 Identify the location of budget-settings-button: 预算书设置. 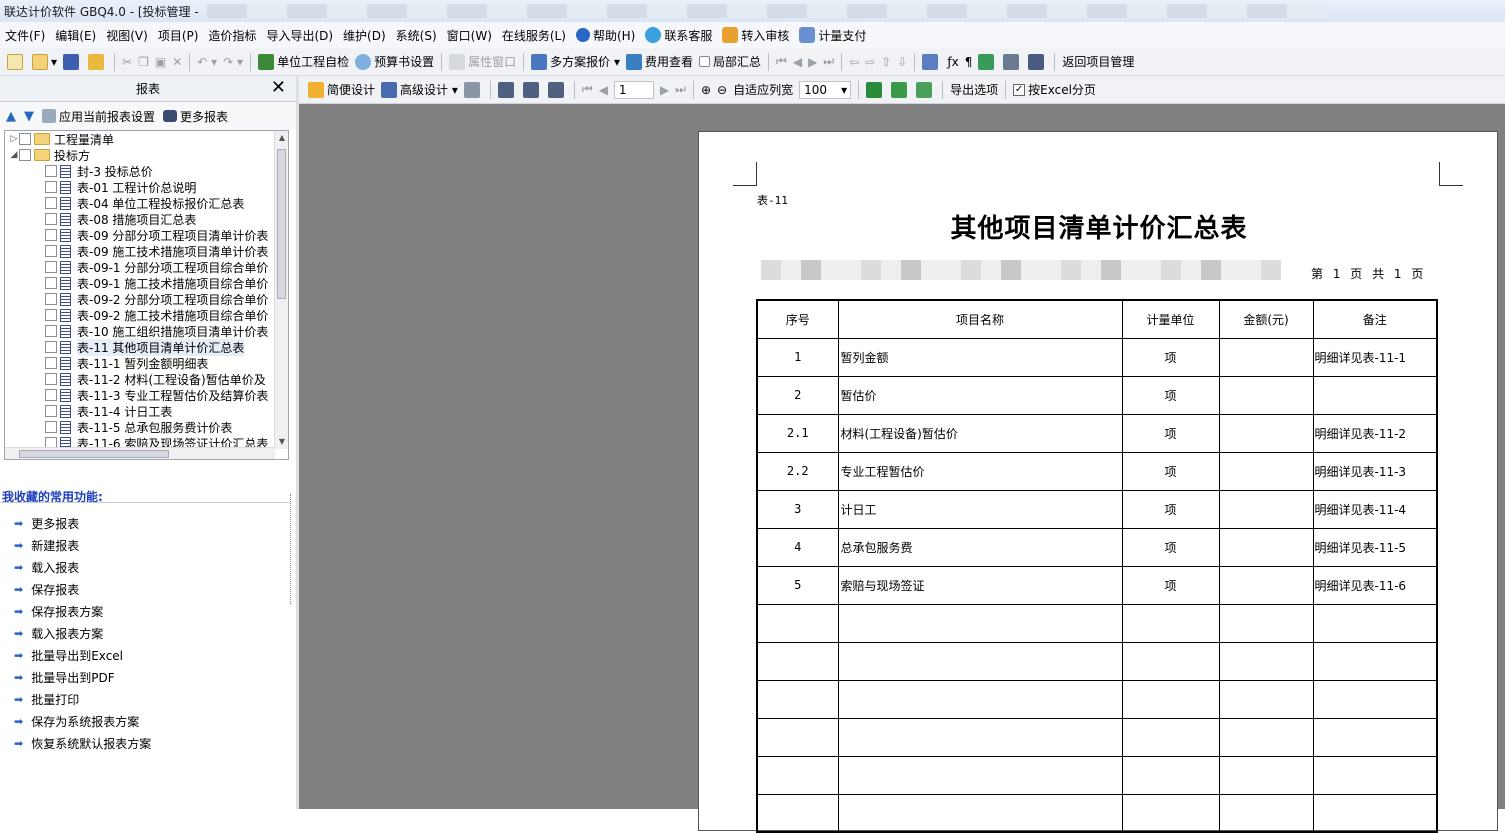
(394, 62).